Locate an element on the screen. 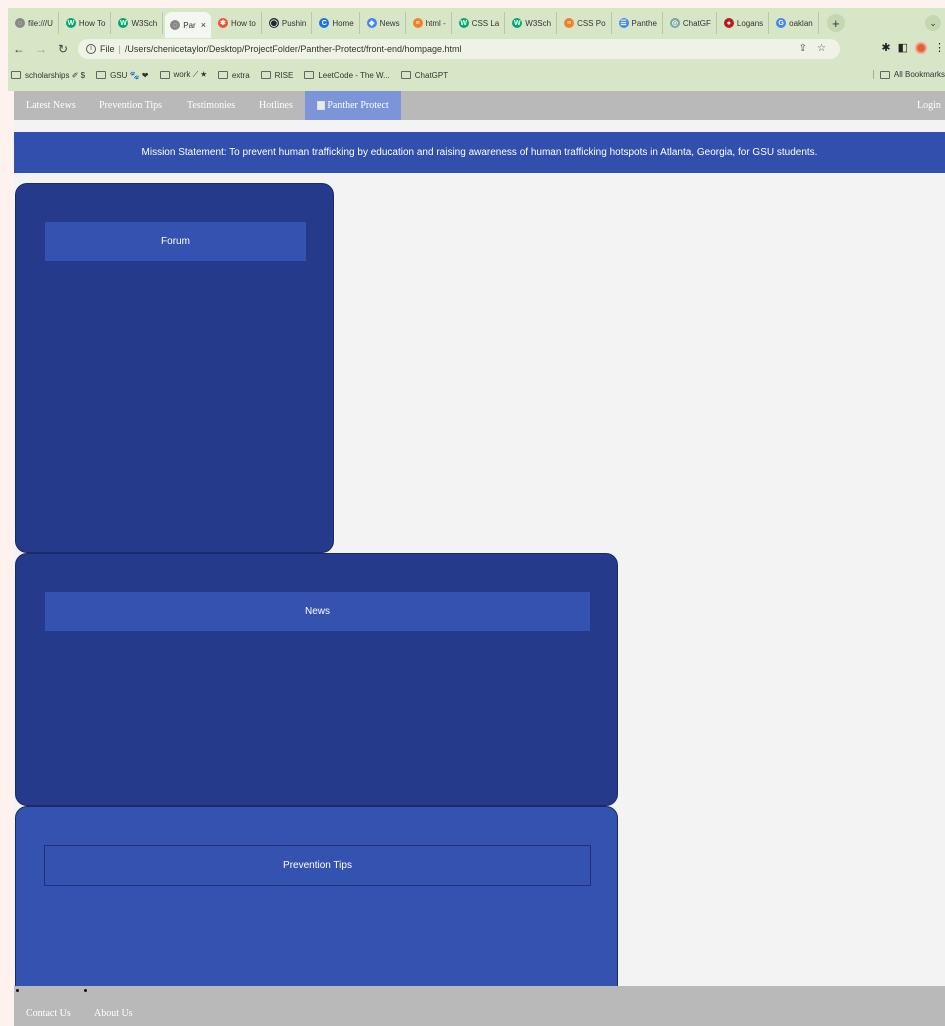 The width and height of the screenshot is (945, 1026). close-tab-icon: × is located at coordinates (203, 25).